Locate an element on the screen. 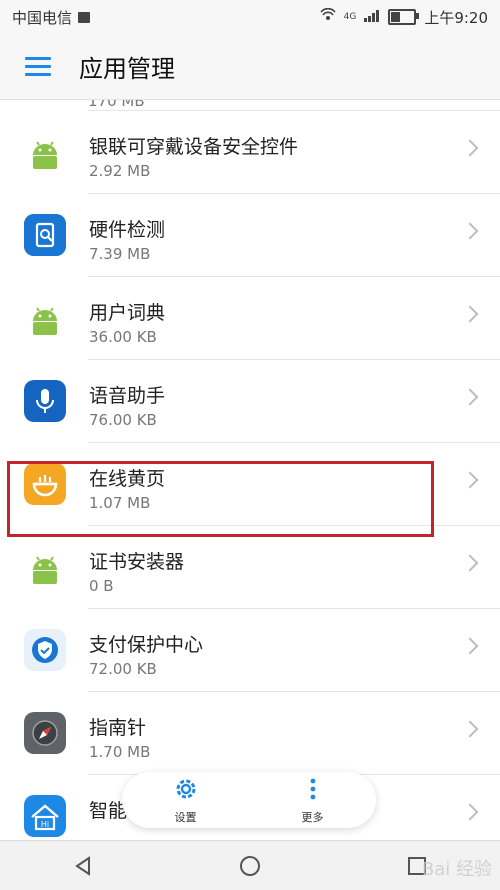 This screenshot has width=500, height=890. list-item-partial: 170 MB is located at coordinates (294, 105).